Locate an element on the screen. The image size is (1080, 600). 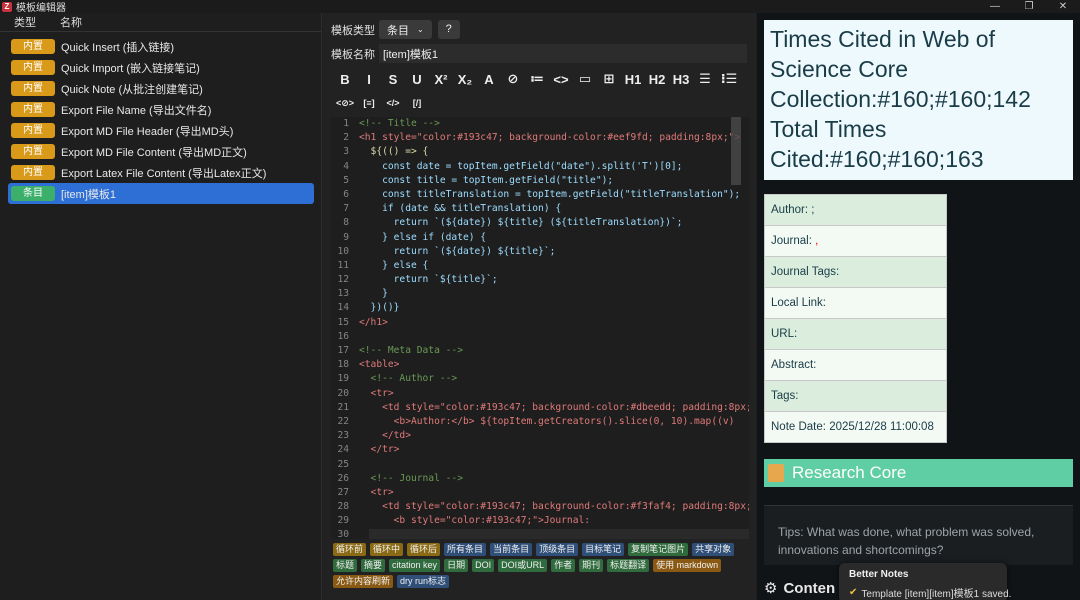
template-row: 内置 Export File Name (导出文件名) is located at coordinates (161, 109).